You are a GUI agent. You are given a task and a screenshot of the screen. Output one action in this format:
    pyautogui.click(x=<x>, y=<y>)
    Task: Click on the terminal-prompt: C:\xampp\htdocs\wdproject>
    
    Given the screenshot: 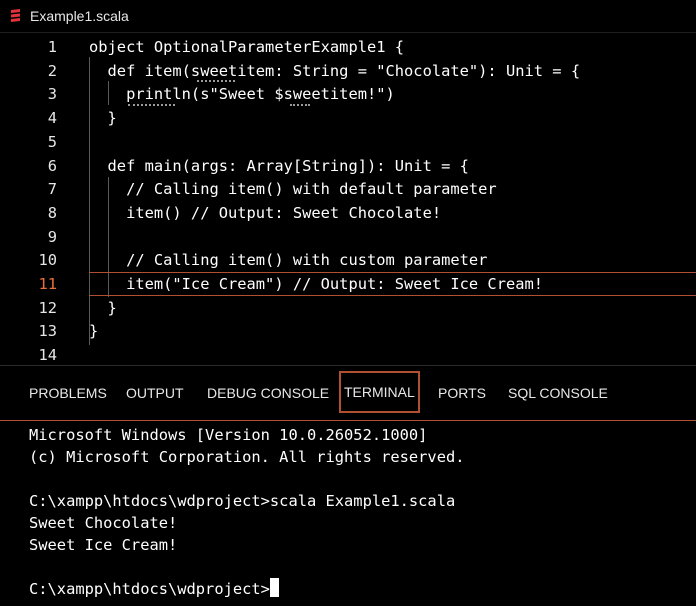 What is the action you would take?
    pyautogui.click(x=154, y=589)
    